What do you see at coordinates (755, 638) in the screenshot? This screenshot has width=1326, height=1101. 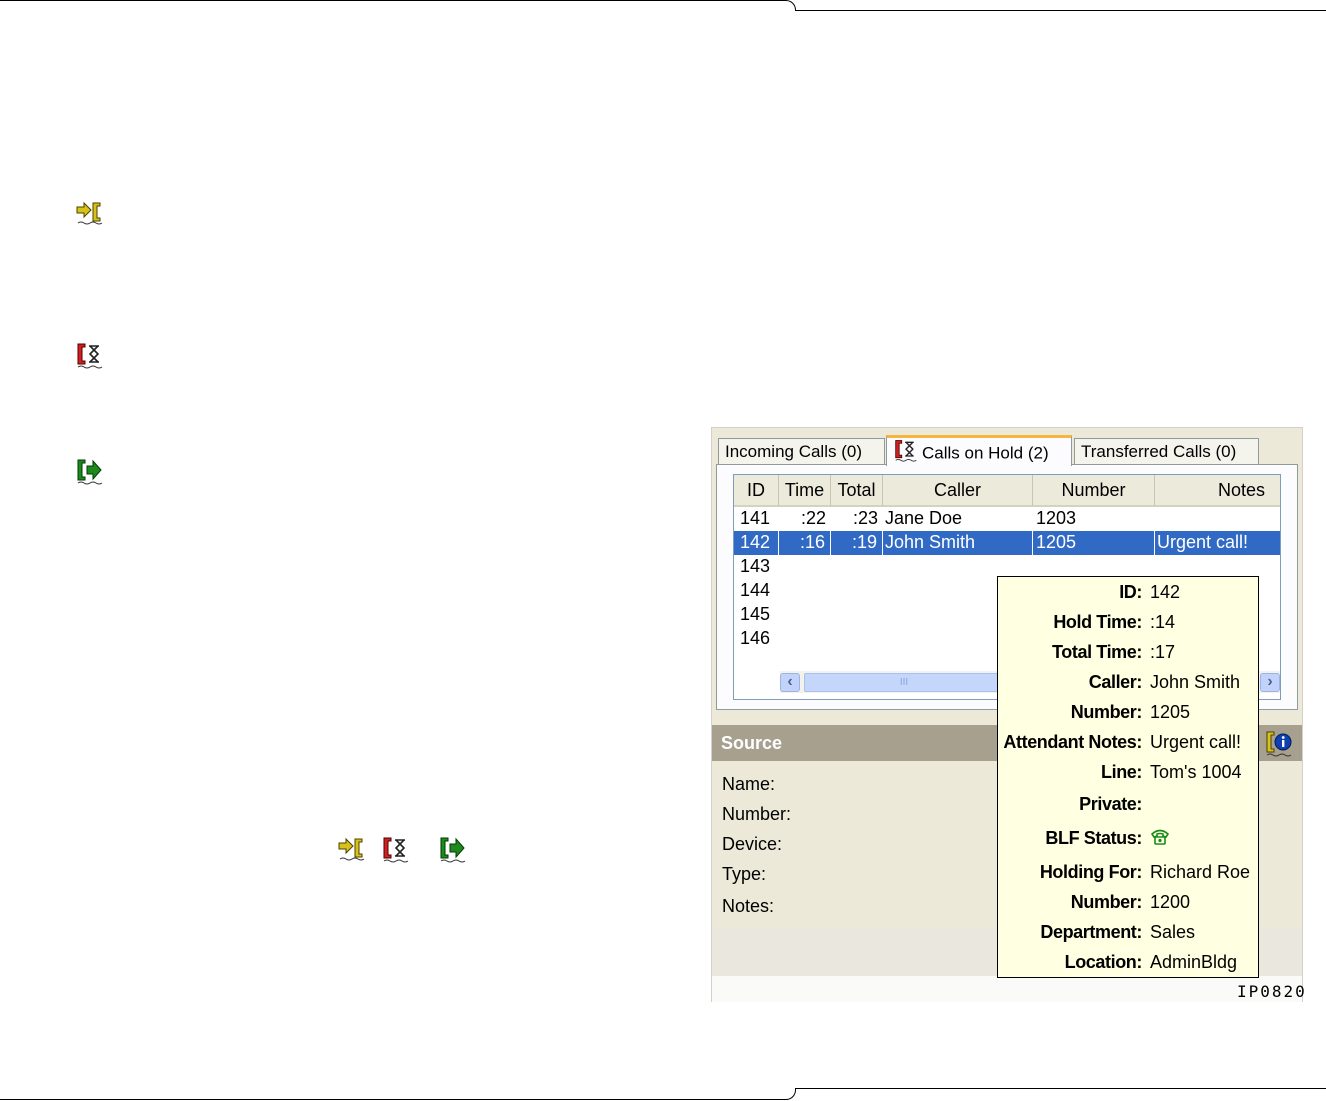 I see `cell-id: 146` at bounding box center [755, 638].